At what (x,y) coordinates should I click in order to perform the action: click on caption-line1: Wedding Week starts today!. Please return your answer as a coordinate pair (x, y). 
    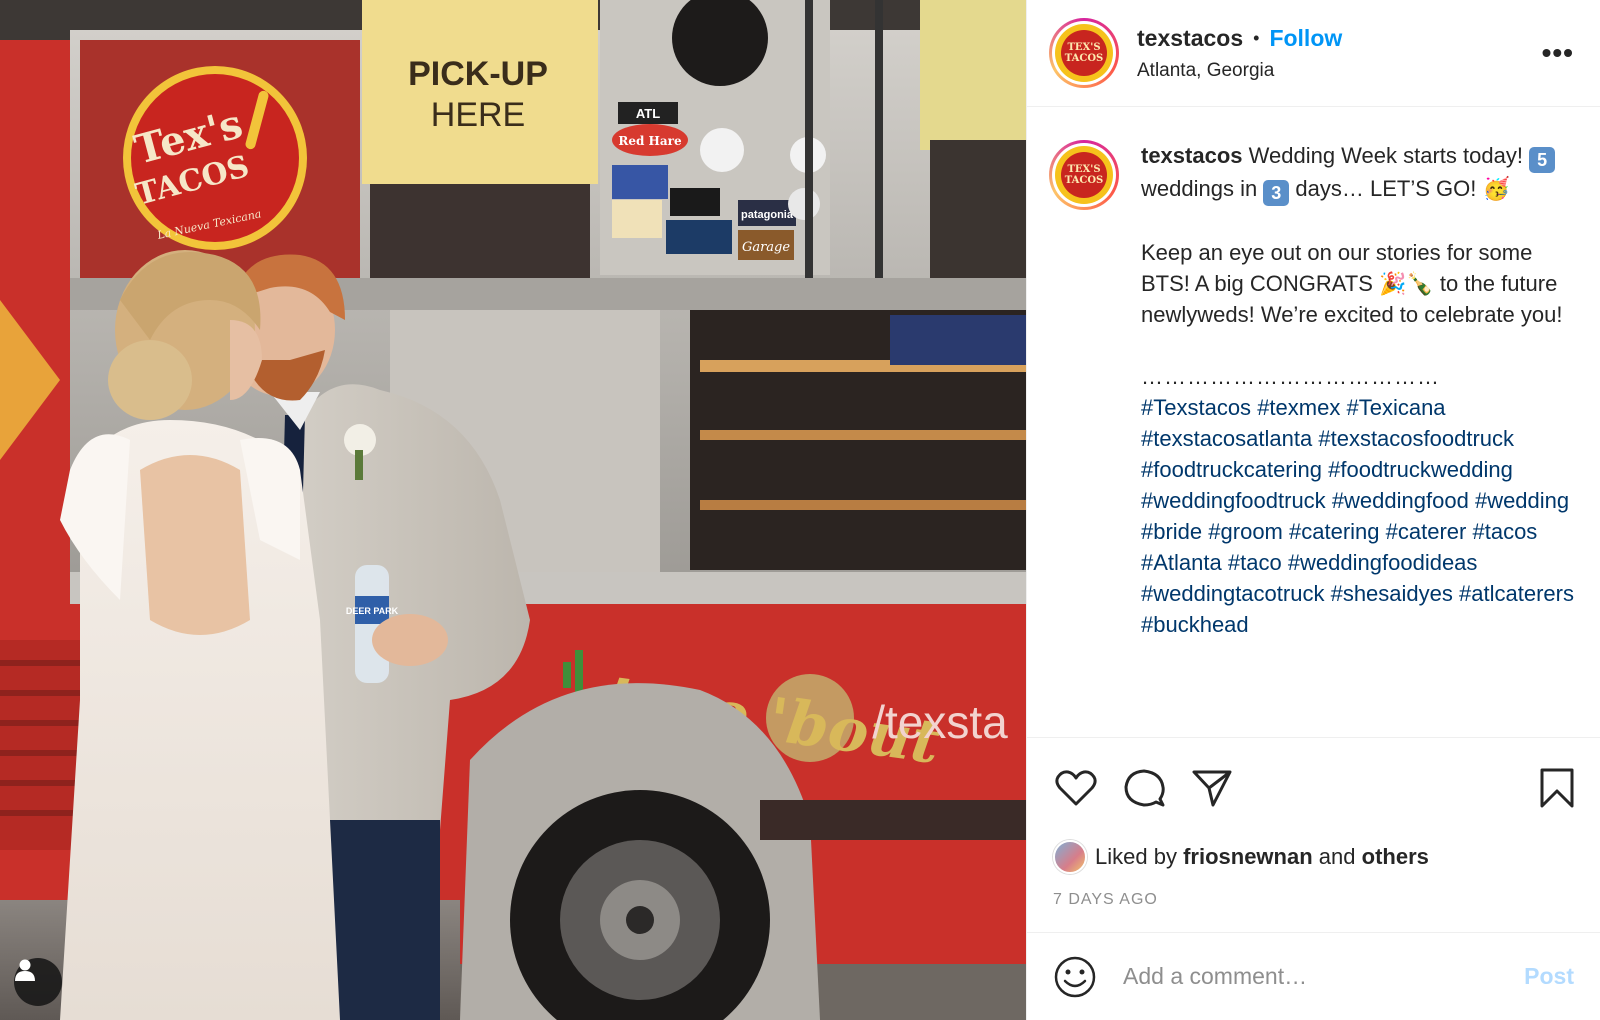
    Looking at the image, I should click on (1382, 155).